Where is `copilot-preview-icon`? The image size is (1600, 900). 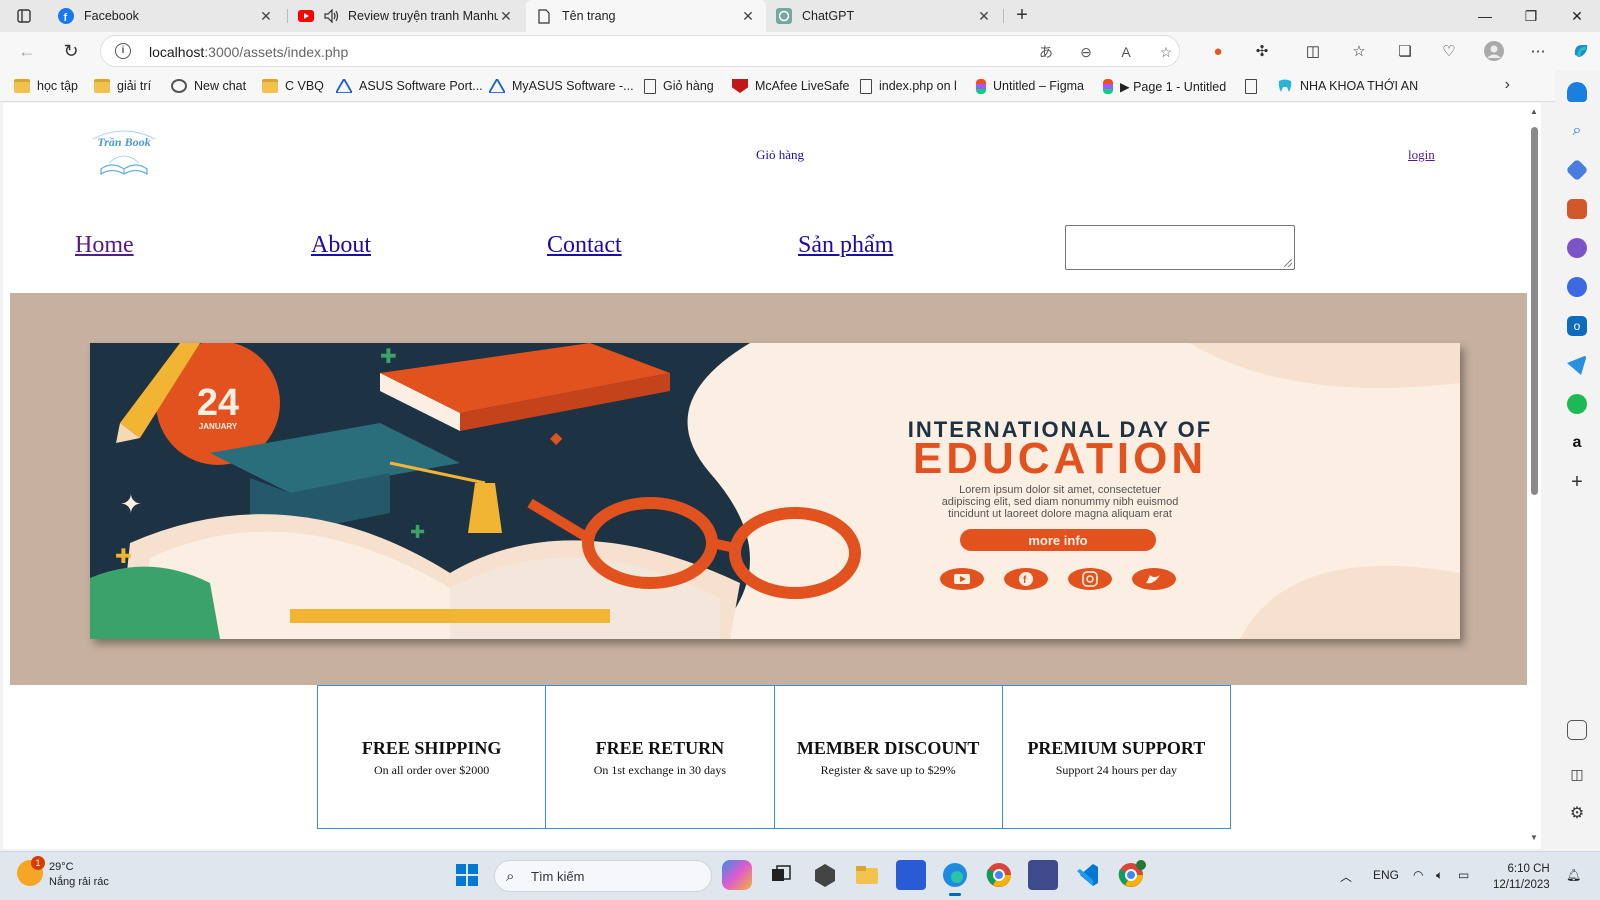
copilot-preview-icon is located at coordinates (737, 875).